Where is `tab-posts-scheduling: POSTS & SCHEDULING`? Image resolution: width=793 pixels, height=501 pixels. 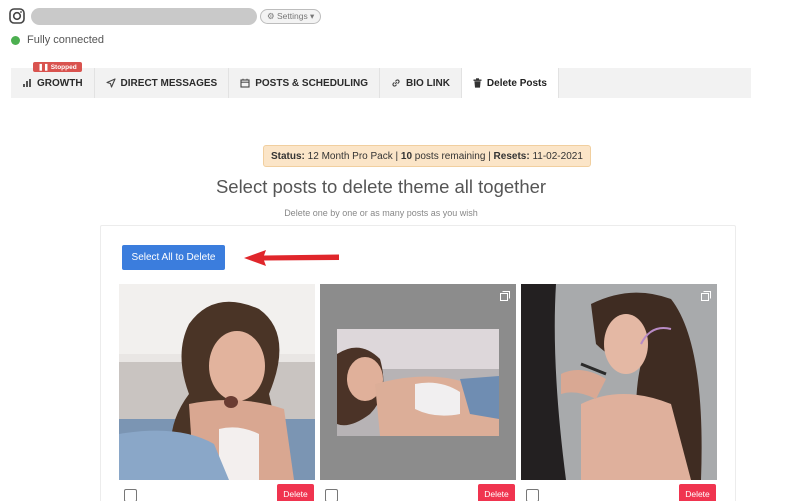 tab-posts-scheduling: POSTS & SCHEDULING is located at coordinates (305, 83).